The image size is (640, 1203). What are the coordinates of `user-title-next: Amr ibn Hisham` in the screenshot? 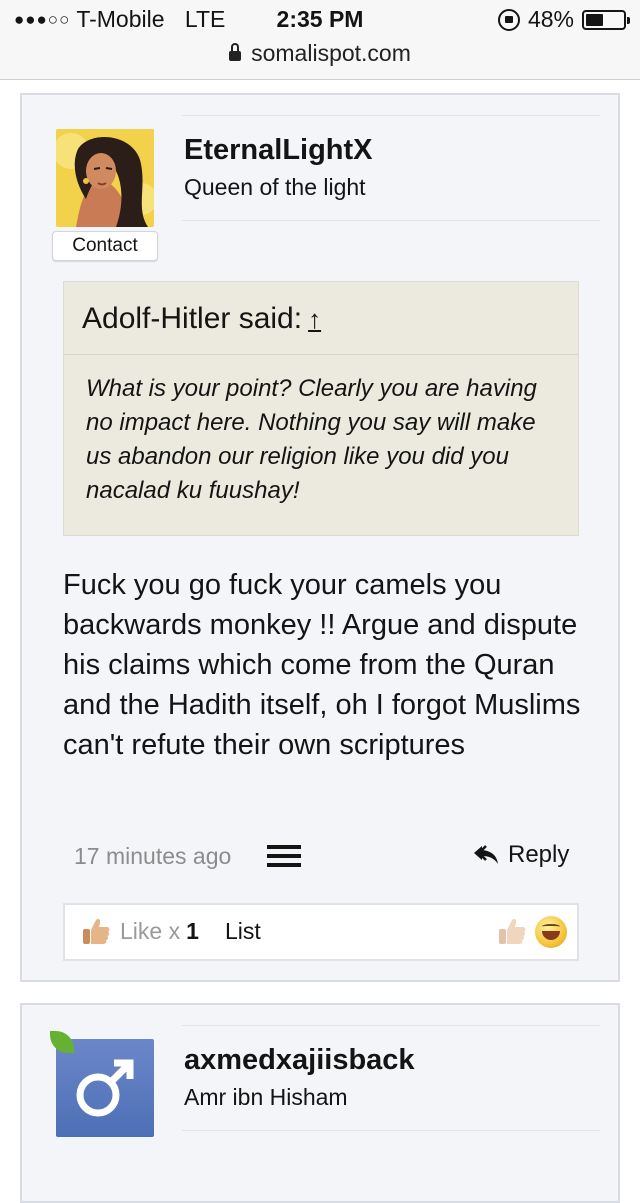 It's located at (266, 1097).